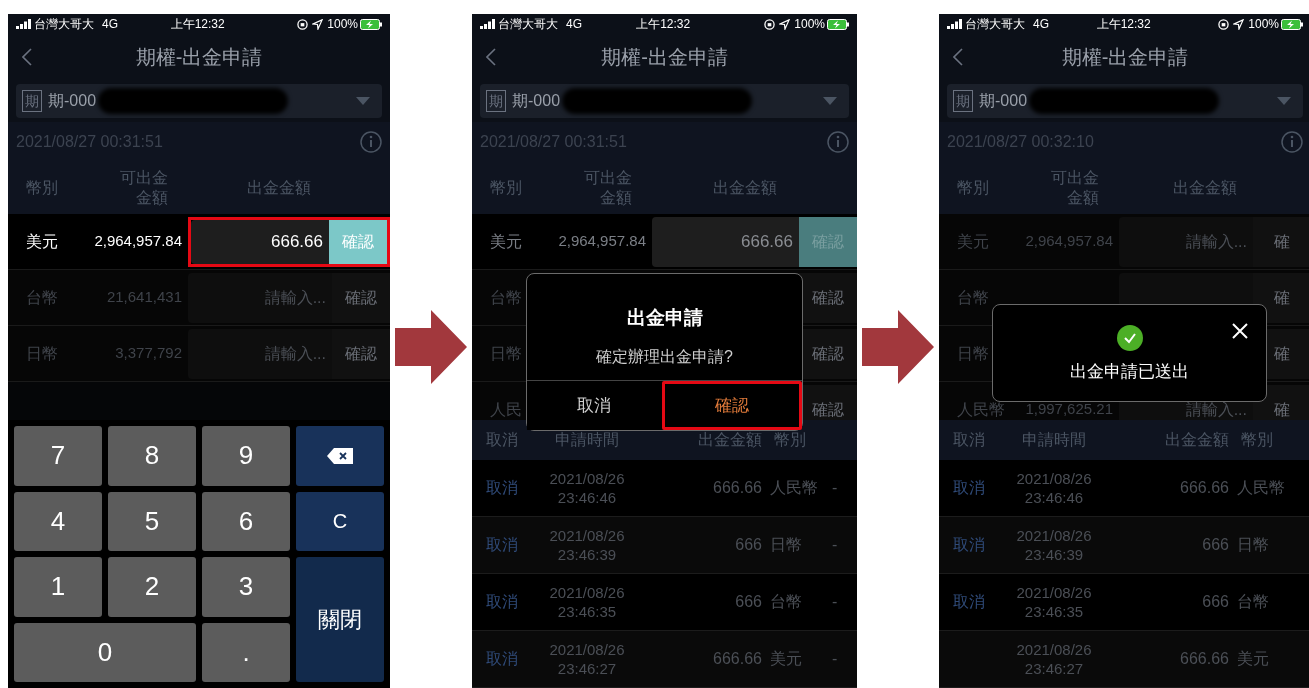 The width and height of the screenshot is (1309, 688). What do you see at coordinates (587, 668) in the screenshot?
I see `request-time: 23:46:27` at bounding box center [587, 668].